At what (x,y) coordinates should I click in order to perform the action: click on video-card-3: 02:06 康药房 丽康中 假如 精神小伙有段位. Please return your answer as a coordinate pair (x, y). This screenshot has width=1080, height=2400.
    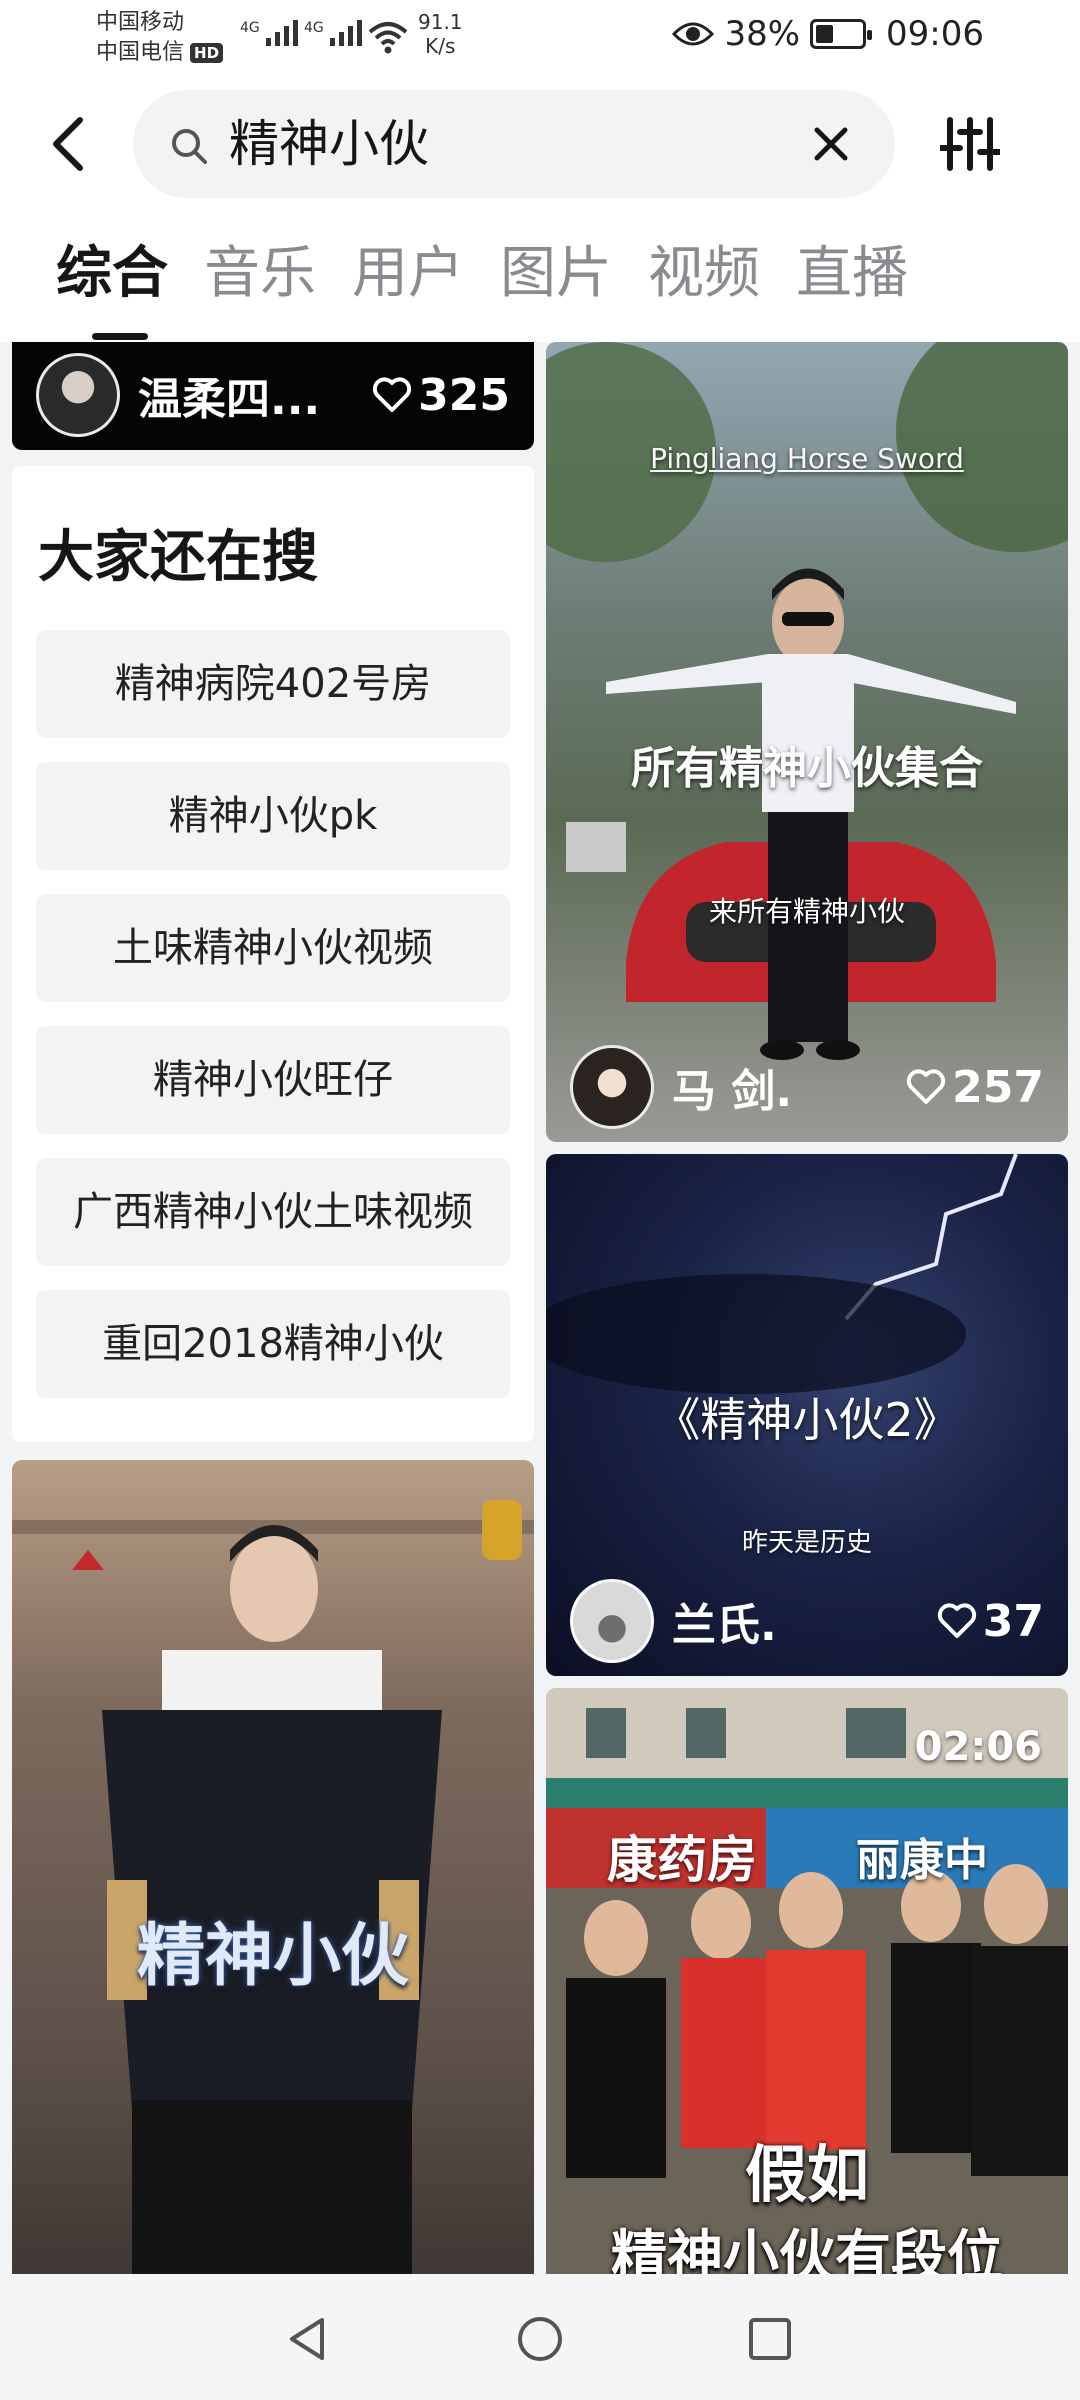
    Looking at the image, I should click on (807, 1981).